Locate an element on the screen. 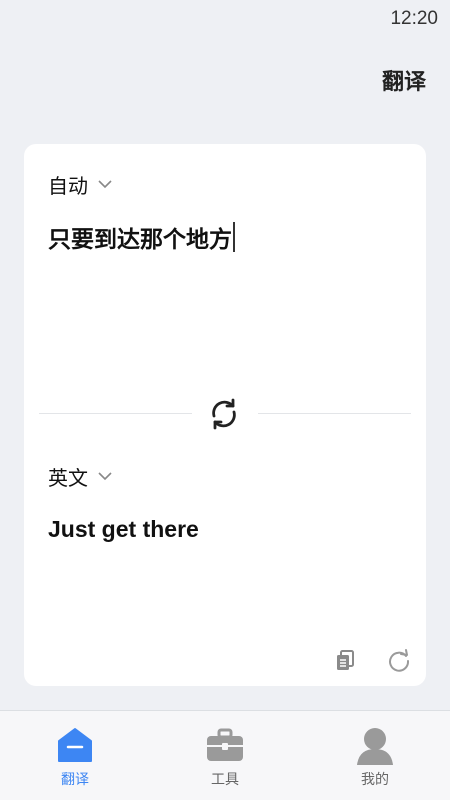 This screenshot has height=800, width=450. status-time: 12:20 is located at coordinates (414, 18).